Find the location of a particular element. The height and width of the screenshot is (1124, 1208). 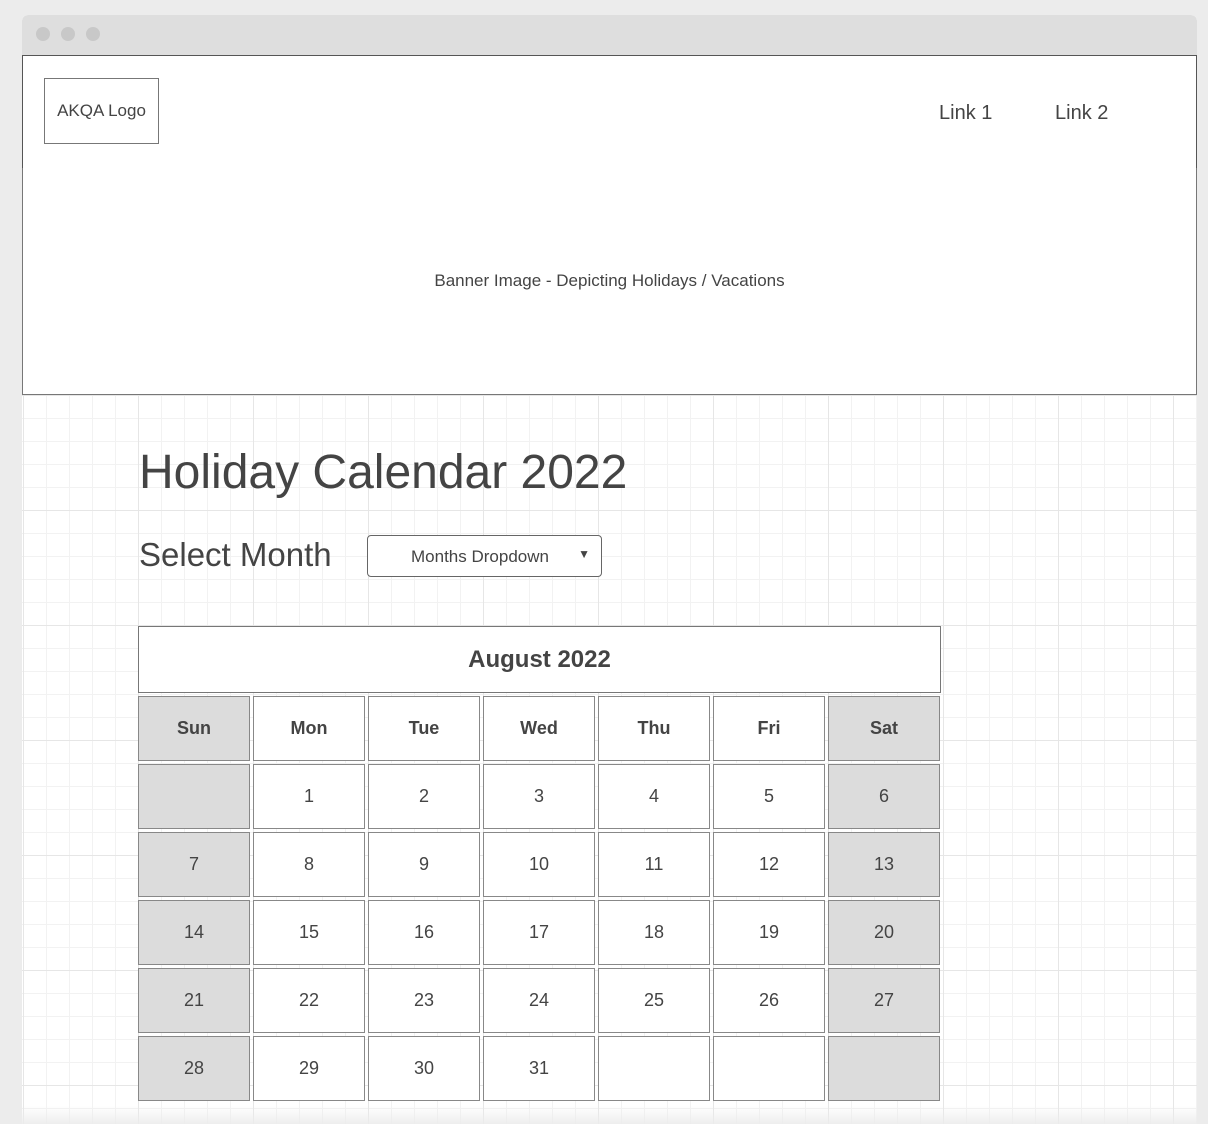

dropdown-value: Months Dropdown is located at coordinates (480, 556).